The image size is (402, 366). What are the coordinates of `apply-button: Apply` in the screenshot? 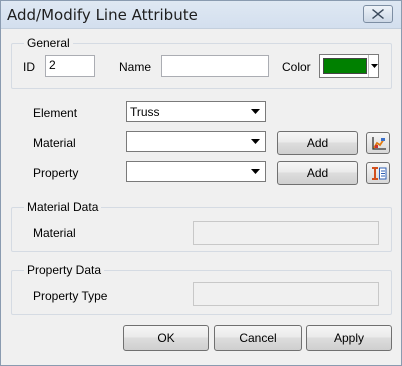 It's located at (349, 338).